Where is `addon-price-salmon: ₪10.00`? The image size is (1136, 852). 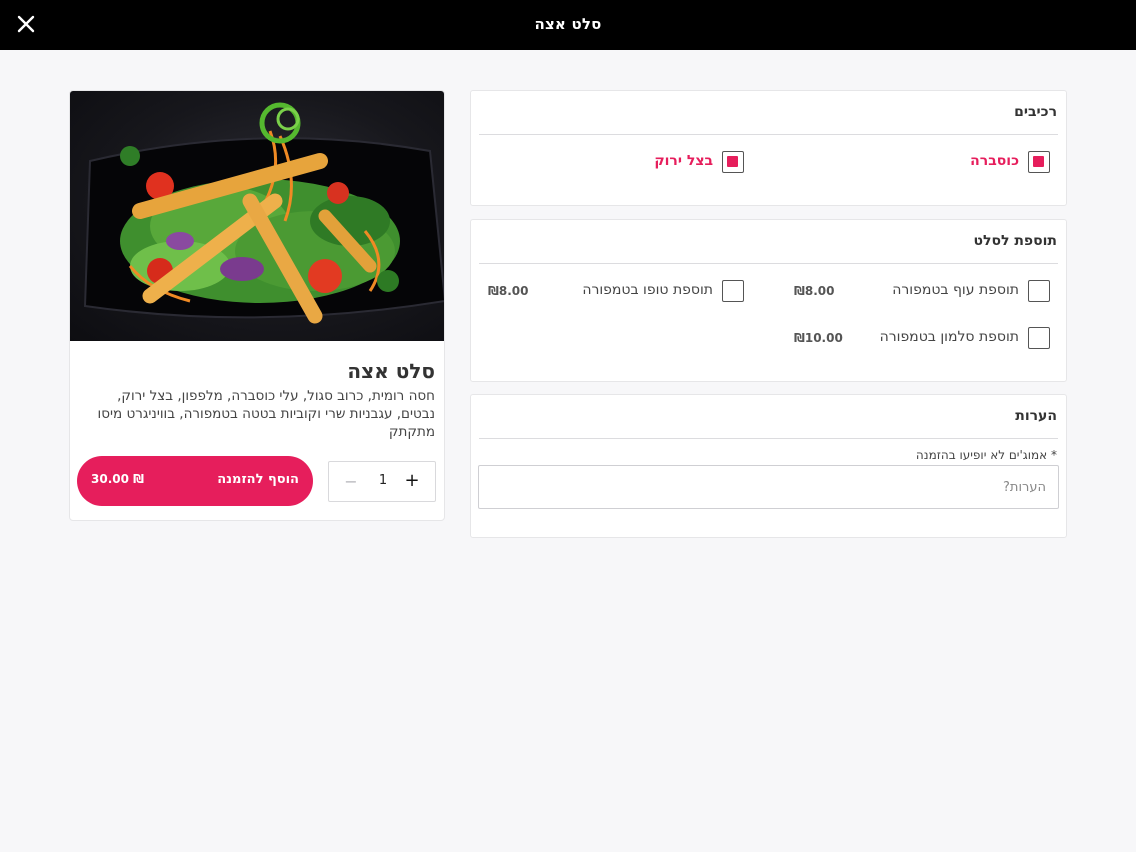 addon-price-salmon: ₪10.00 is located at coordinates (818, 338).